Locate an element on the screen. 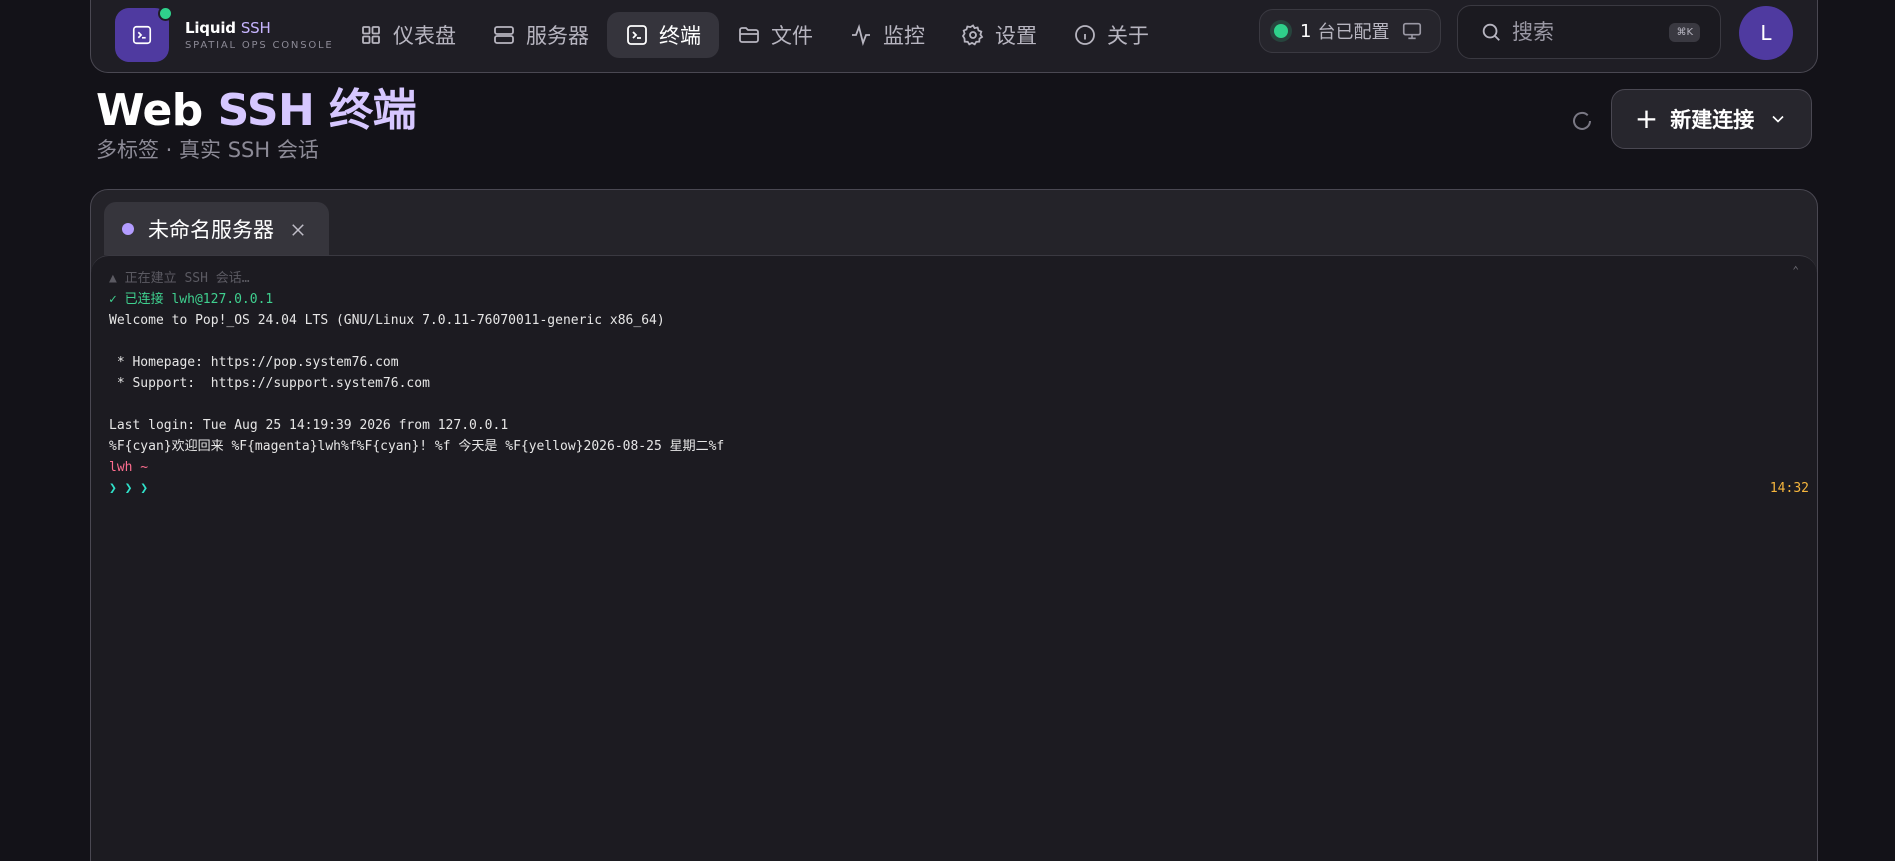 Image resolution: width=1895 pixels, height=861 pixels. config-count: 1 is located at coordinates (1306, 31).